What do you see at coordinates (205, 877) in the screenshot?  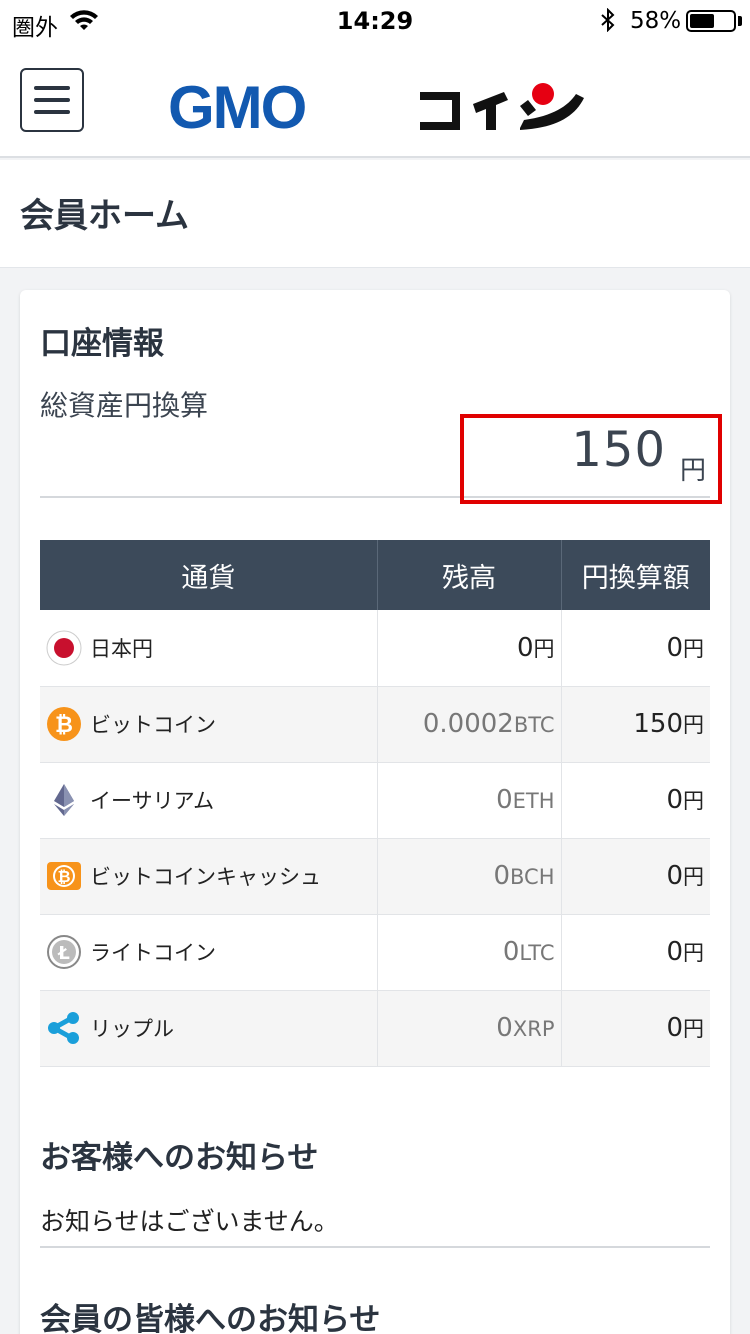 I see `currency-name: ビットコインキャッシュ` at bounding box center [205, 877].